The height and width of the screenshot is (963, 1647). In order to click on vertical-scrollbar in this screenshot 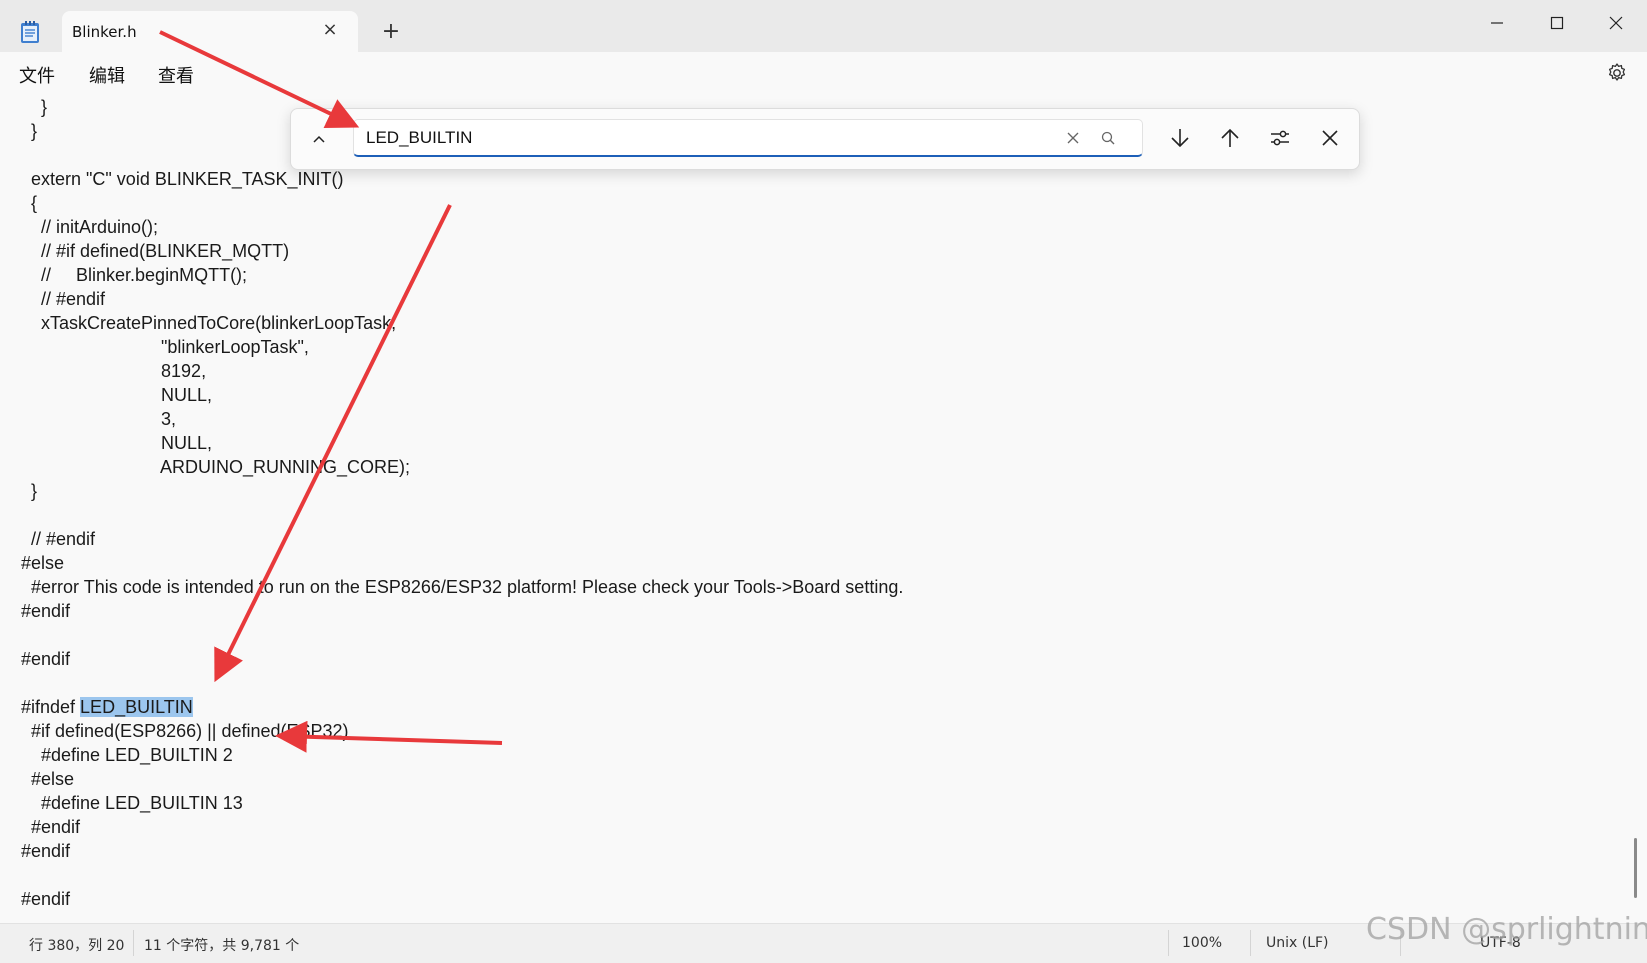, I will do `click(1635, 868)`.